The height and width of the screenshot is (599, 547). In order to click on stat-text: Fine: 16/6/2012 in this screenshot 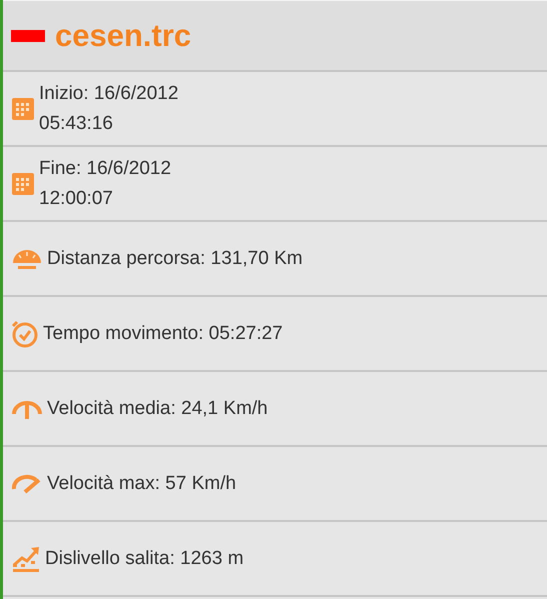, I will do `click(105, 169)`.